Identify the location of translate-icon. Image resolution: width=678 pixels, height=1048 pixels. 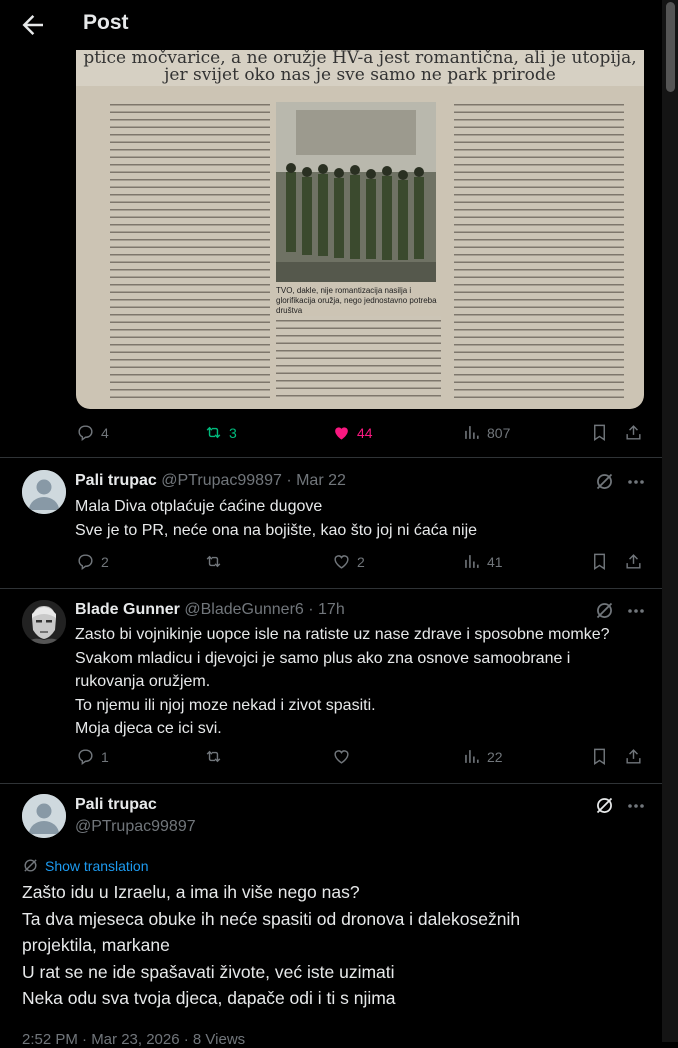
(30, 865).